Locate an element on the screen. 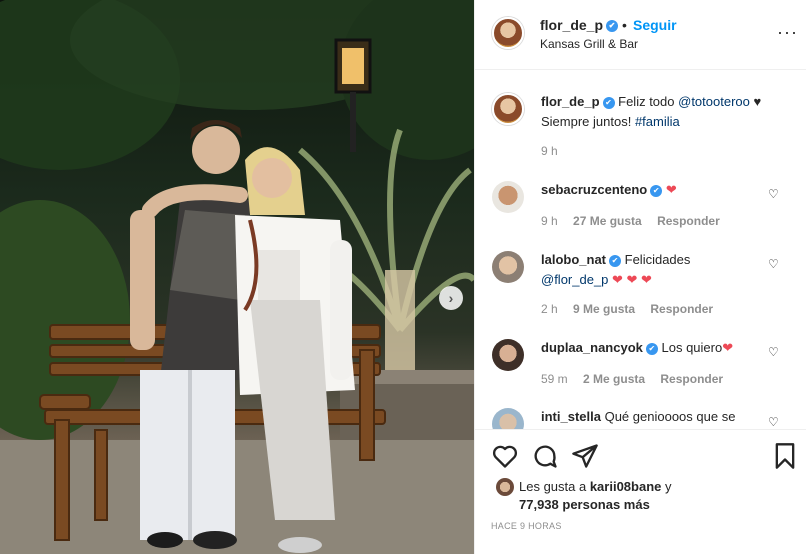  likes-middle: y is located at coordinates (666, 486).